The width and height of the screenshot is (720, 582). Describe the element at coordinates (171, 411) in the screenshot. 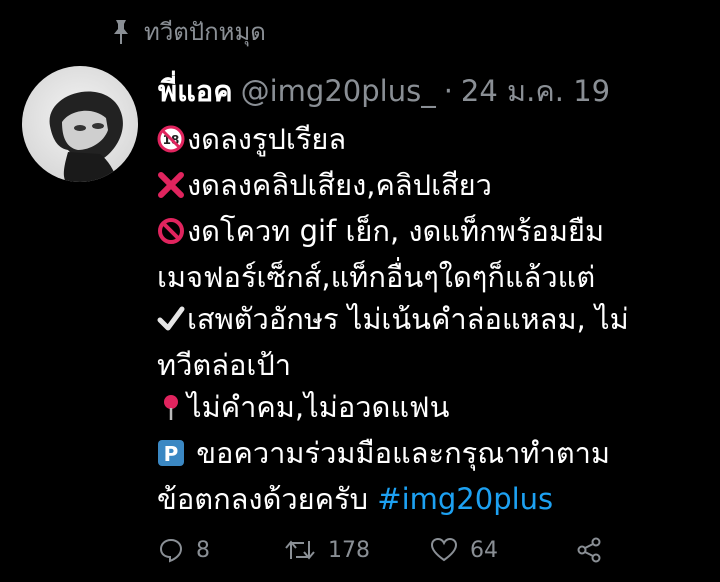

I see `round-pushpin-icon` at that location.